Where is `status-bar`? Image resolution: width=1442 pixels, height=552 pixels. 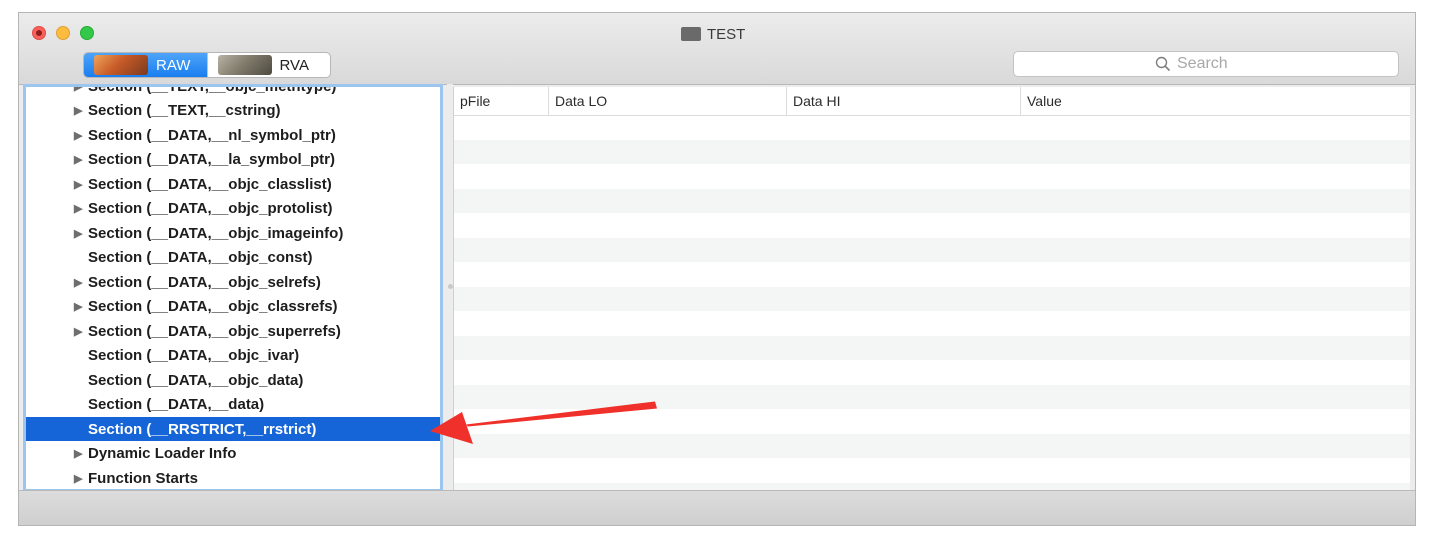 status-bar is located at coordinates (717, 507).